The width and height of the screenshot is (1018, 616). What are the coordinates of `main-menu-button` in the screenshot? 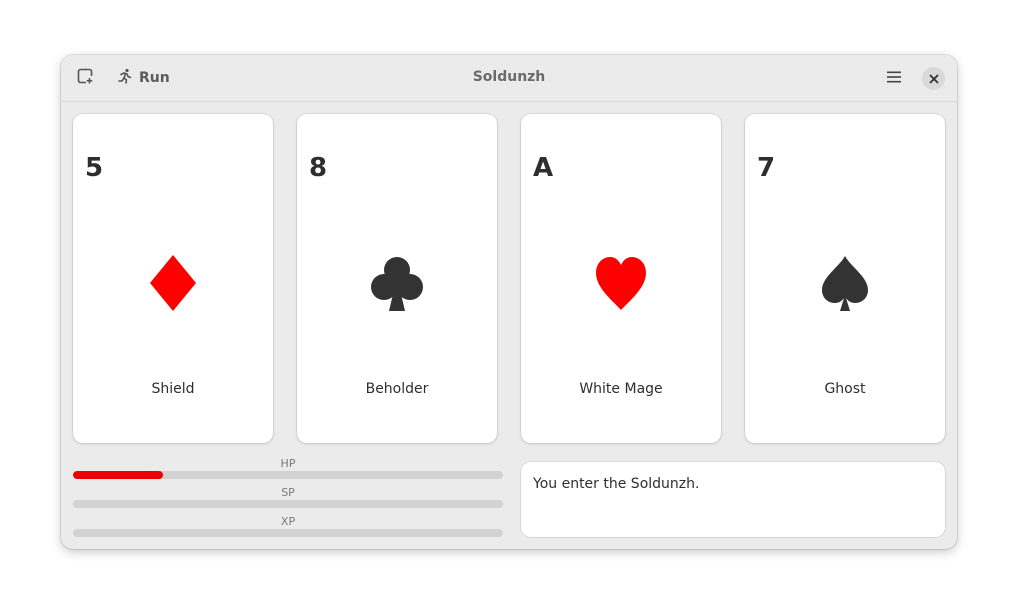 It's located at (894, 78).